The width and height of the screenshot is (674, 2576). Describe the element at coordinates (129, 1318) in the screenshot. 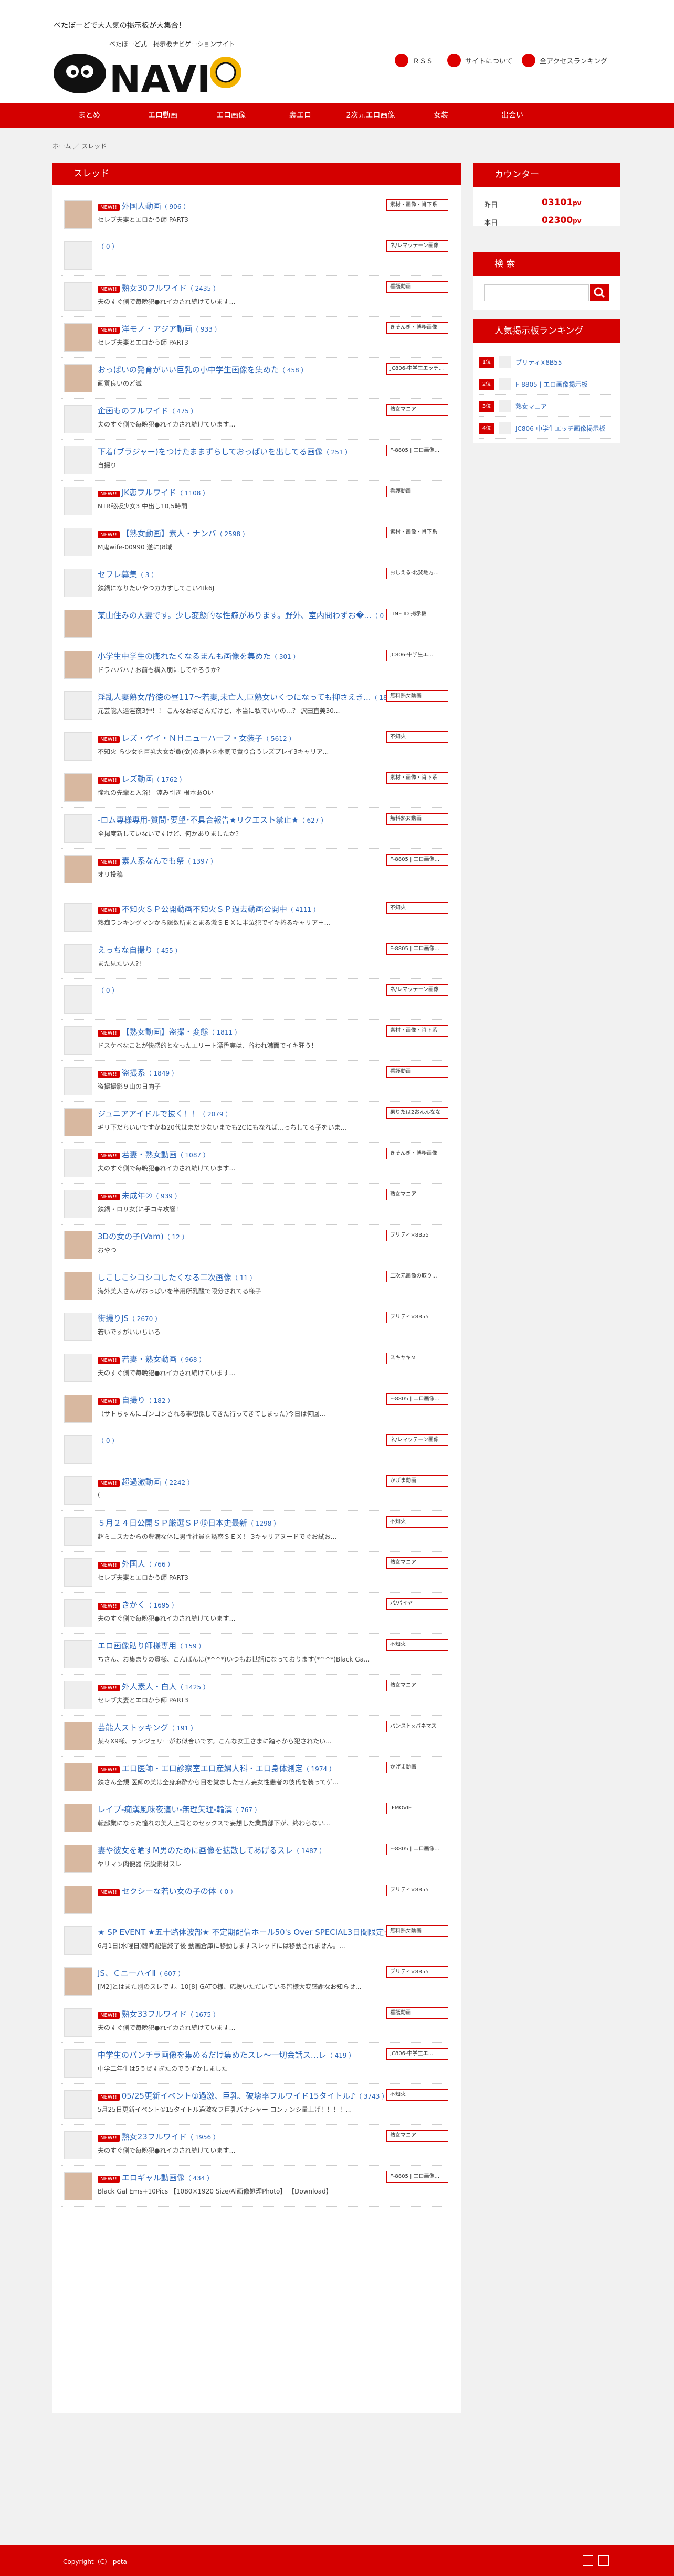

I see `thread-title: 街撮りJS（ 2670 ）` at that location.